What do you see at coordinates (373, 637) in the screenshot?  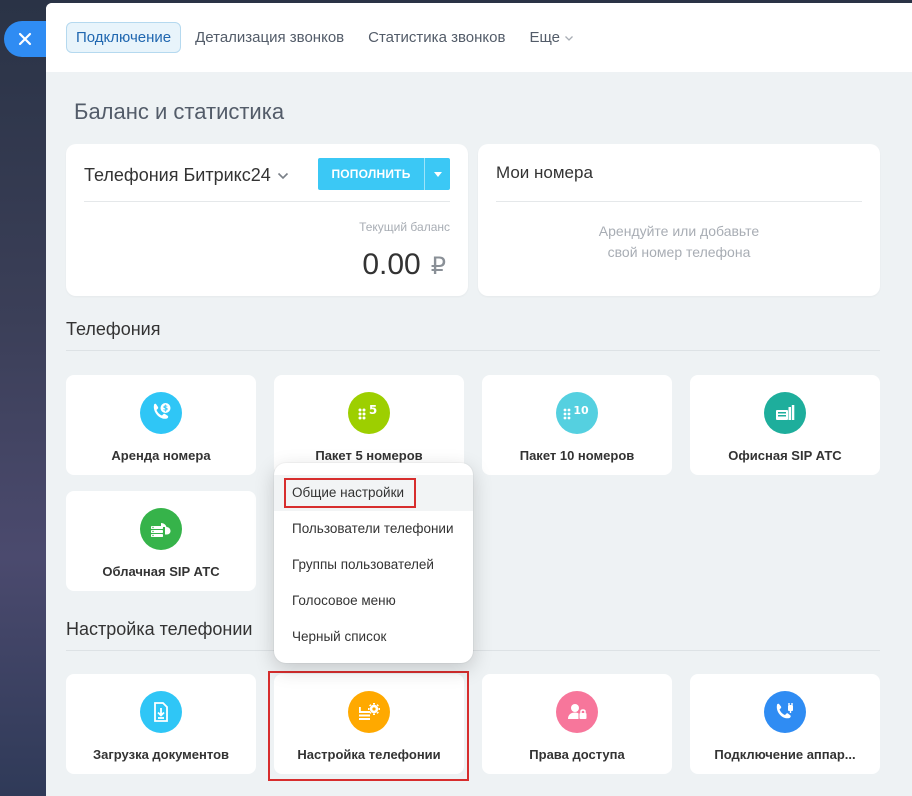 I see `menu-item-blacklist: Черный список` at bounding box center [373, 637].